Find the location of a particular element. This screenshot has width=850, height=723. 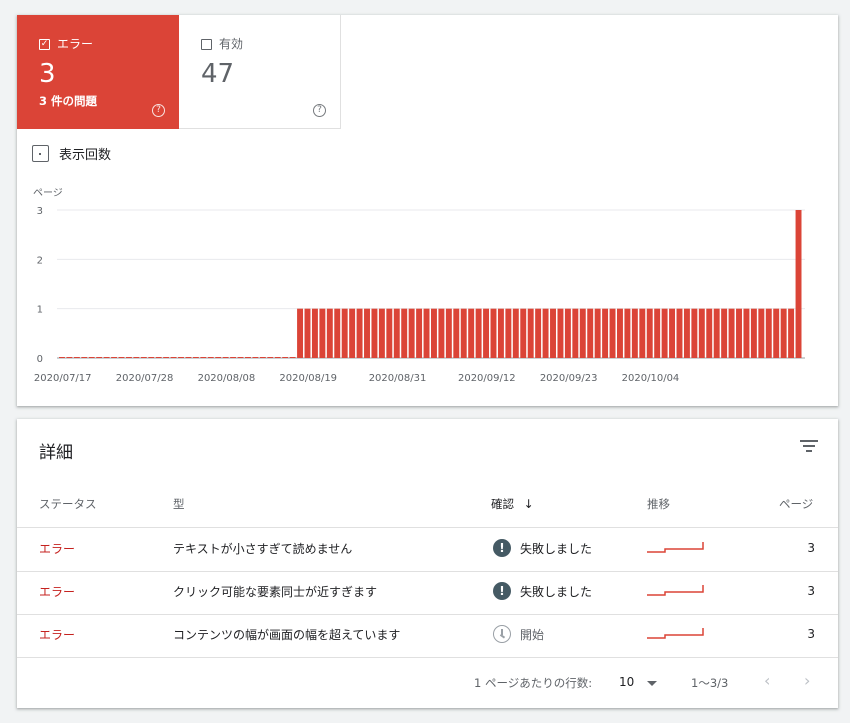

column-header-status: ステータス is located at coordinates (68, 504).